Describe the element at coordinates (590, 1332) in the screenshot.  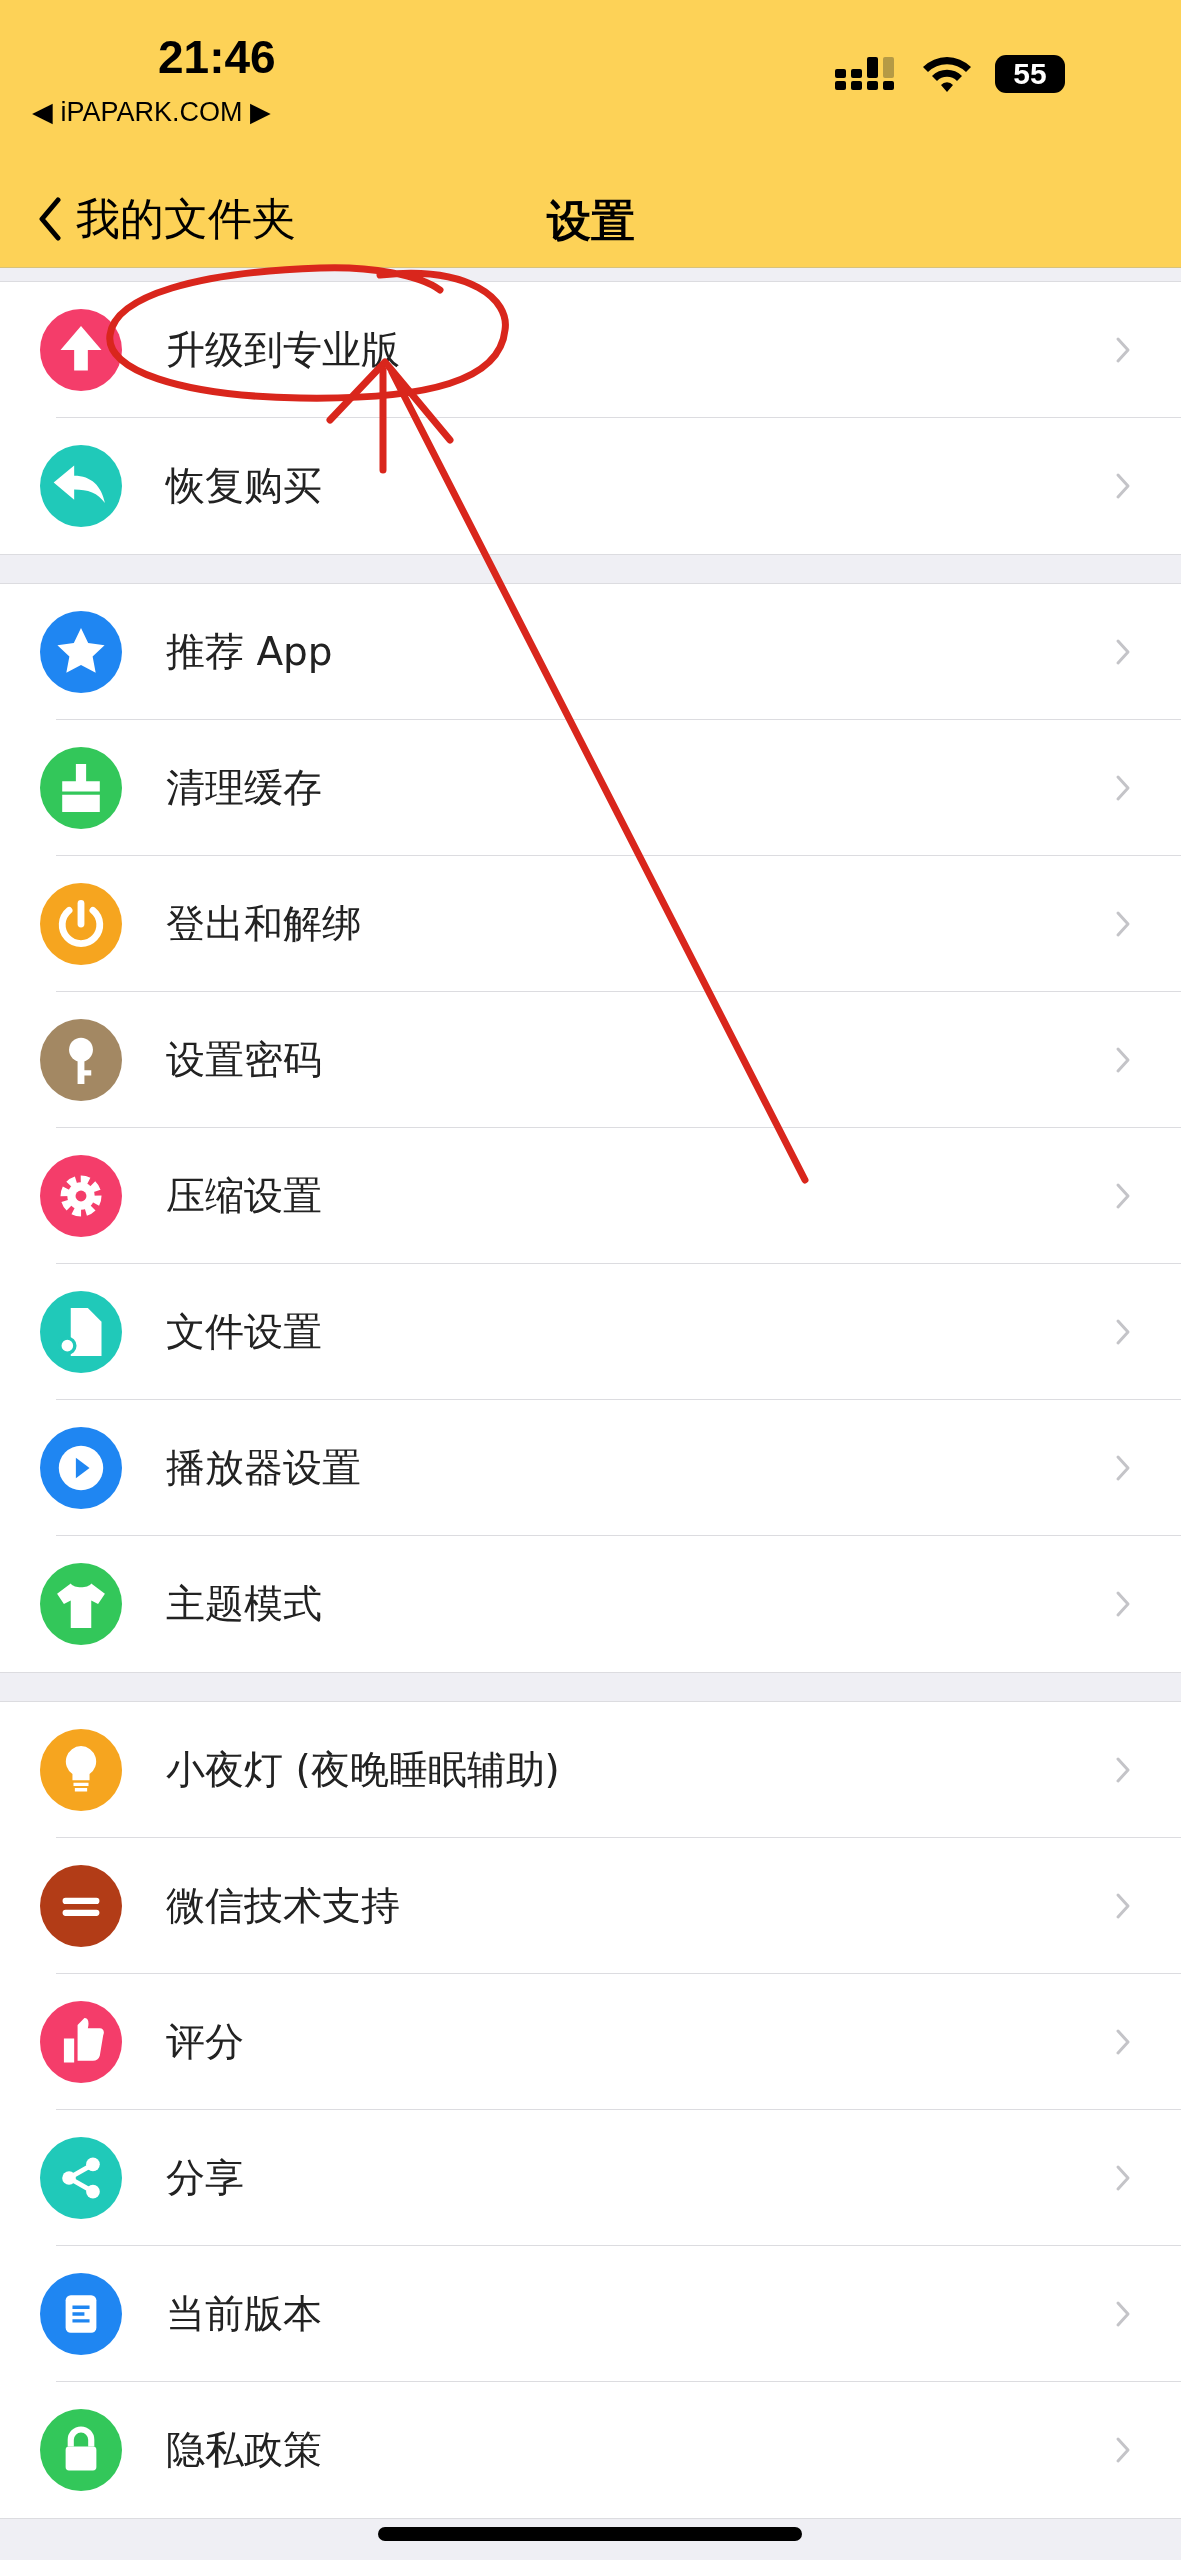
I see `settings-row: 文件设置` at that location.